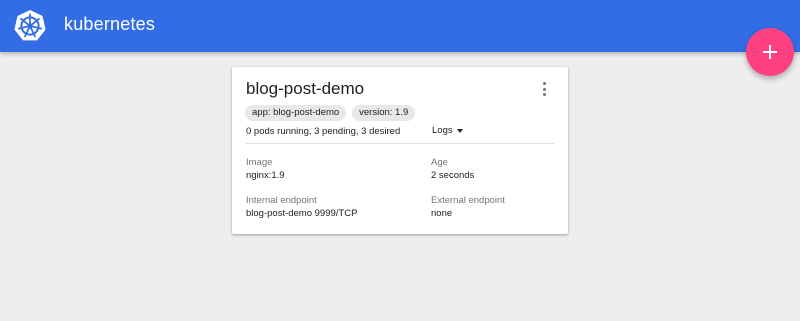 The width and height of the screenshot is (800, 321). What do you see at coordinates (439, 162) in the screenshot?
I see `age-label: Age` at bounding box center [439, 162].